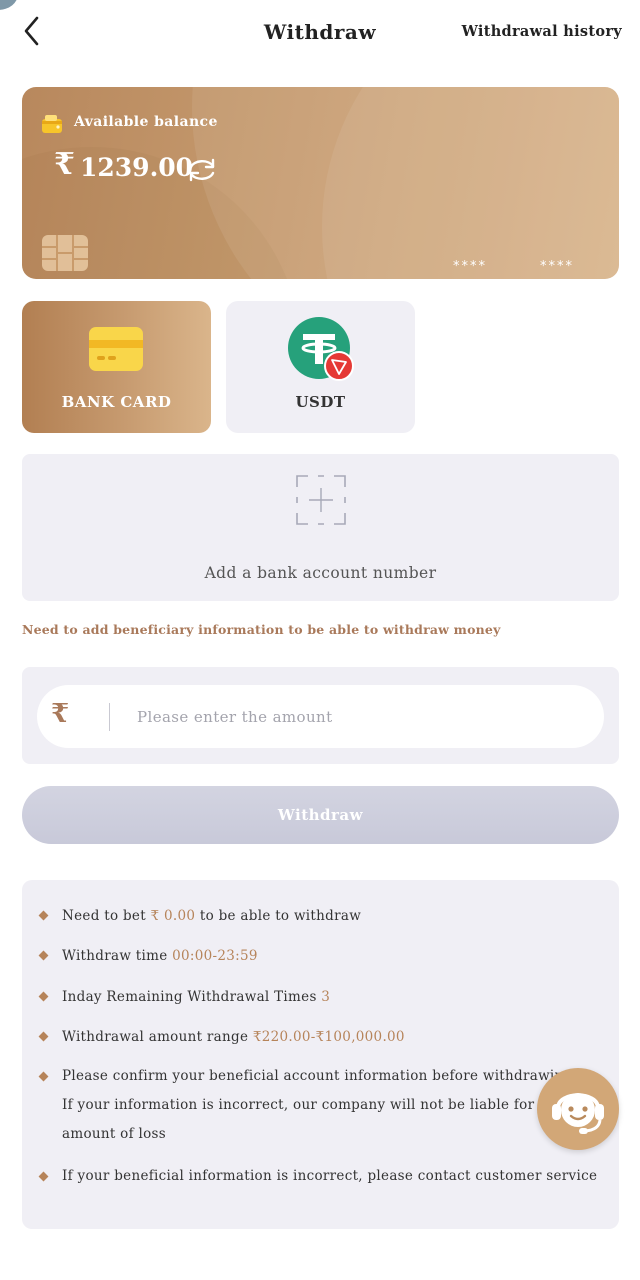 The height and width of the screenshot is (1280, 640). I want to click on bet-amount-value: ₹ 0.00, so click(173, 916).